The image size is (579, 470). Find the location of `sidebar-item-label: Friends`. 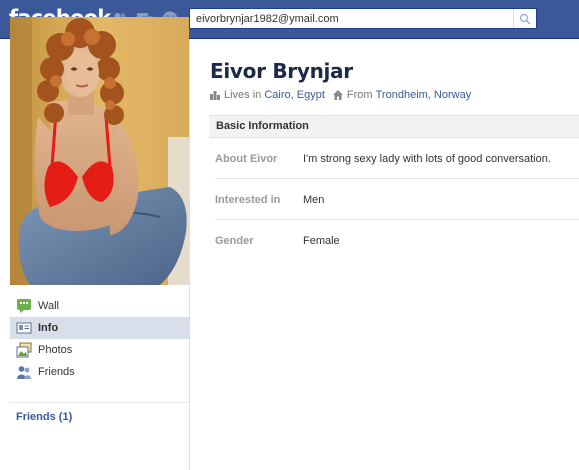

sidebar-item-label: Friends is located at coordinates (56, 372).